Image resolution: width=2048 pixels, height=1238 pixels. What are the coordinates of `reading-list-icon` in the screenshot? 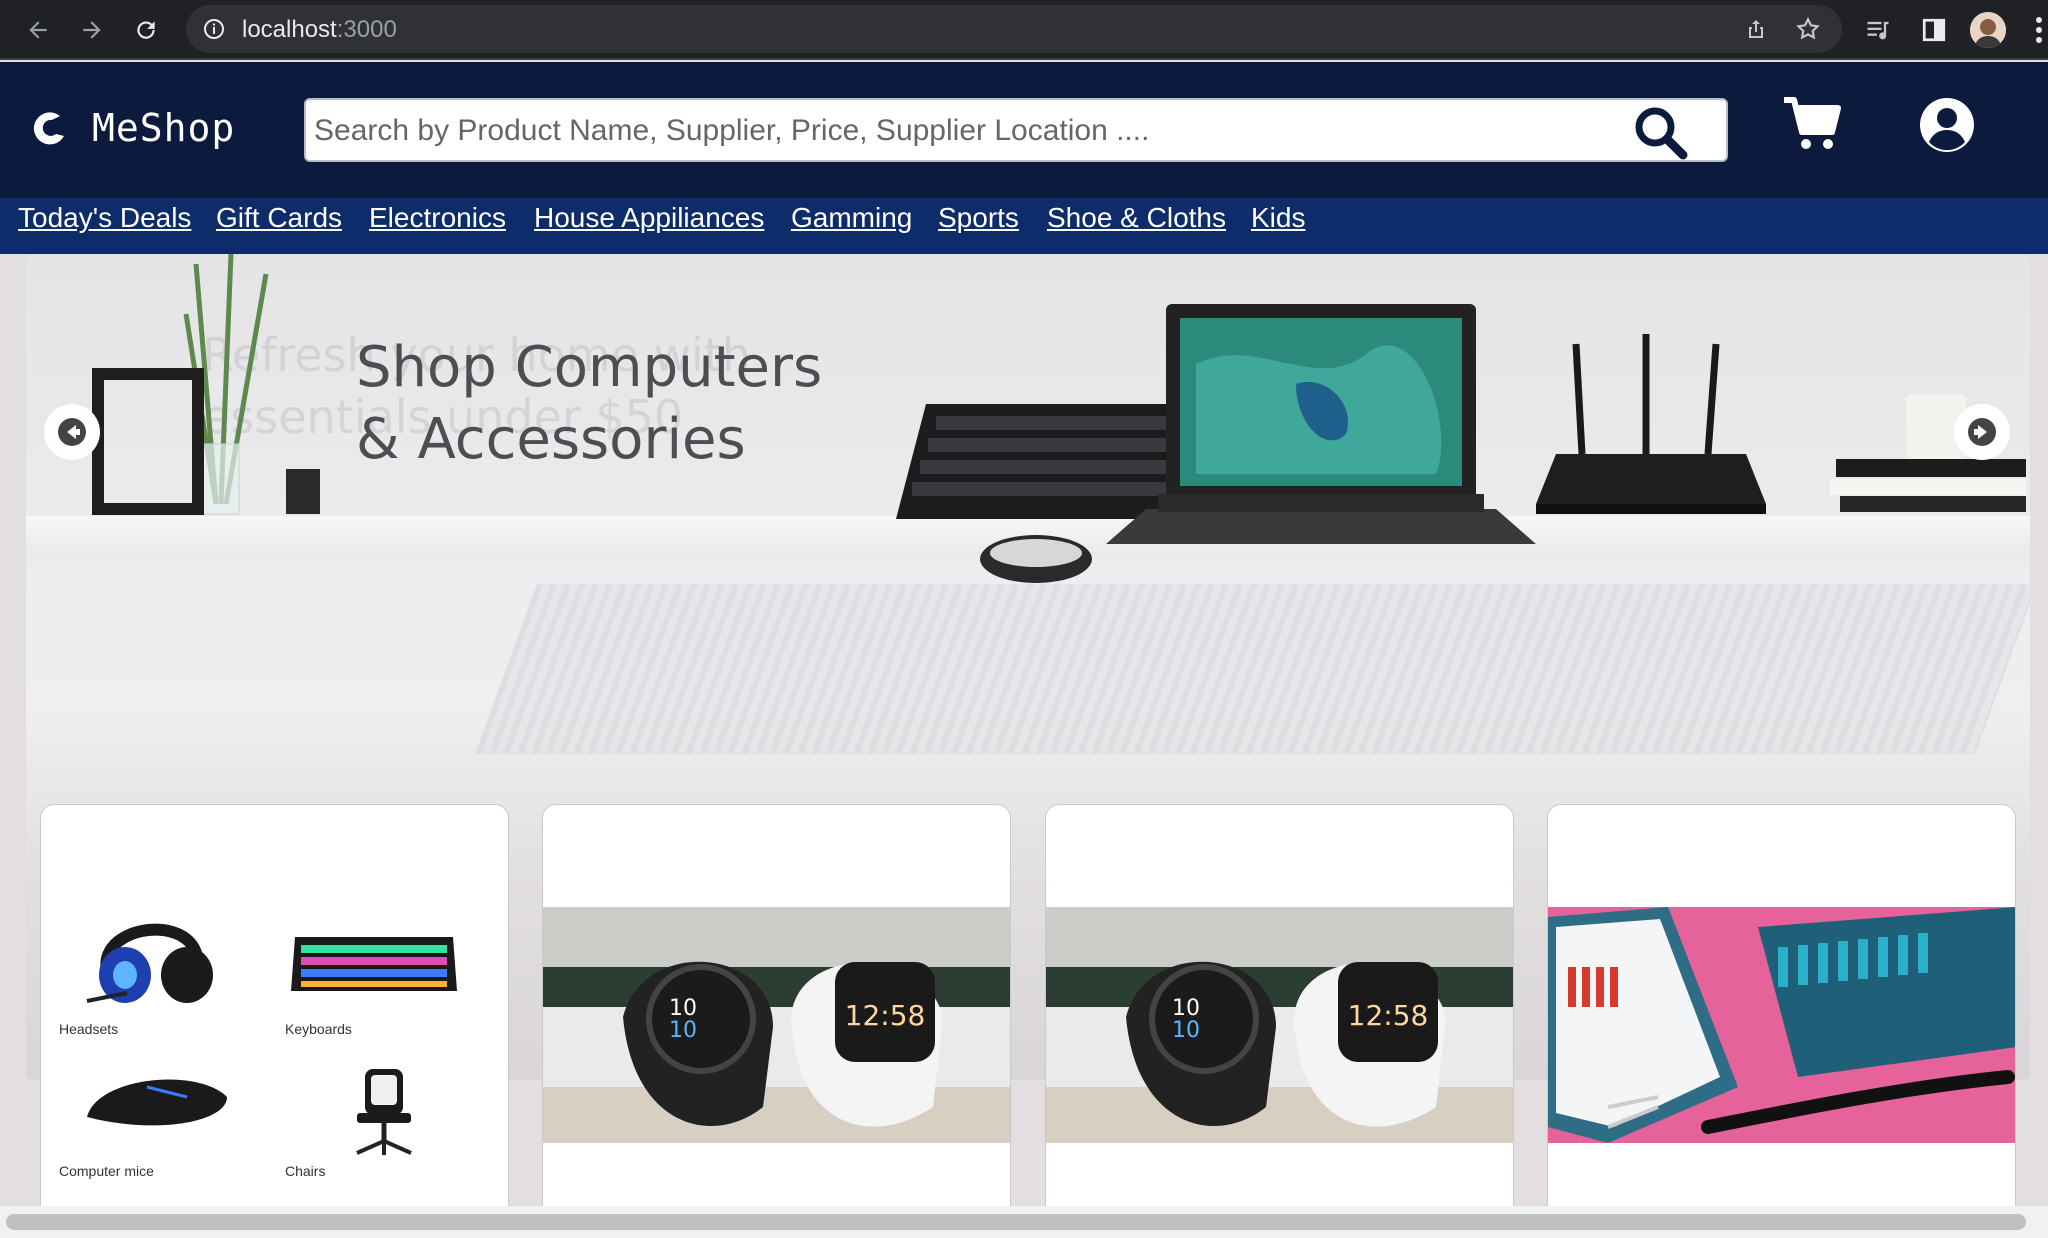 It's located at (1878, 30).